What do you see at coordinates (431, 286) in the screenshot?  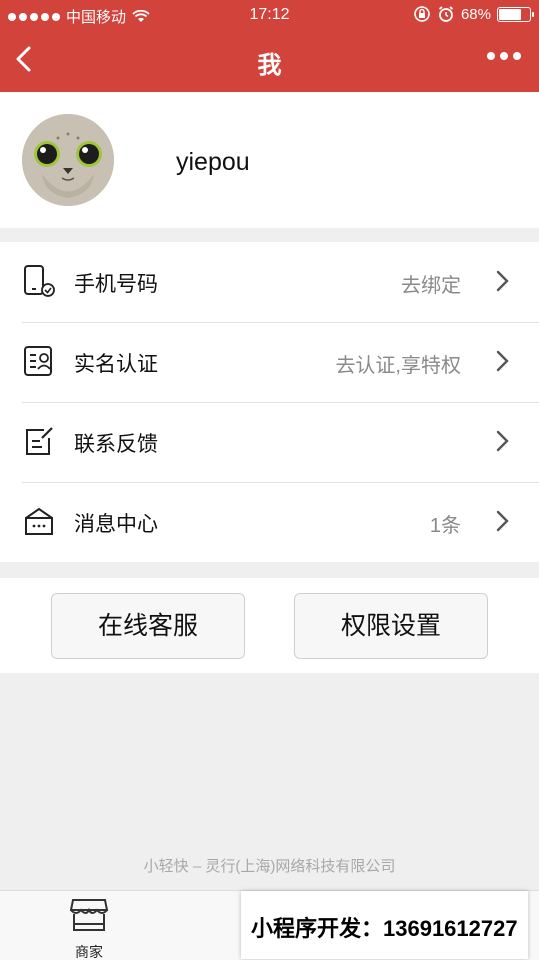 I see `menu-item-value: 去绑定` at bounding box center [431, 286].